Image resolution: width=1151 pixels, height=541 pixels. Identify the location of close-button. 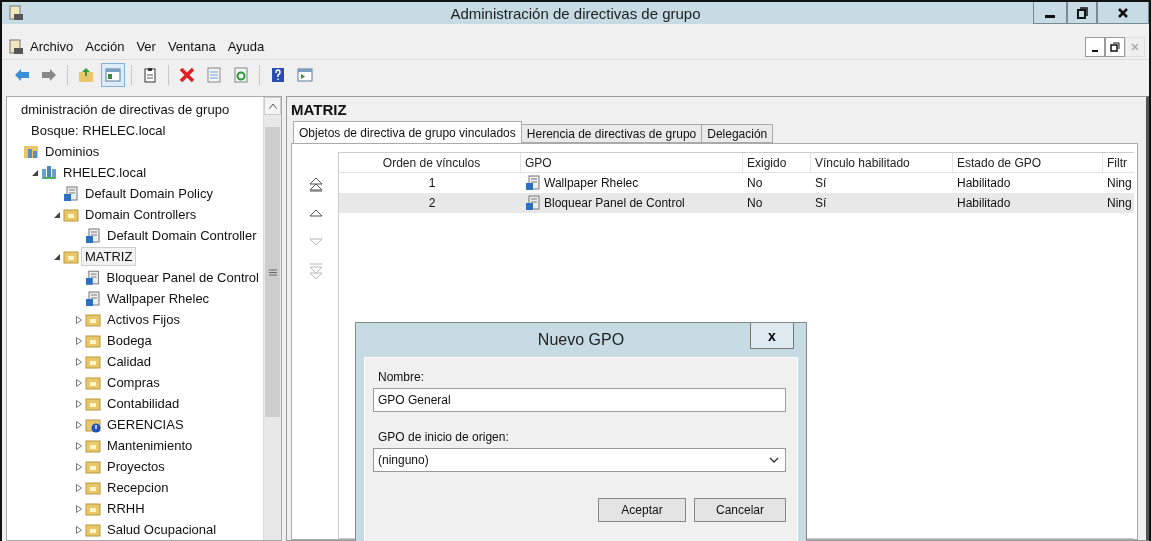
(1123, 13).